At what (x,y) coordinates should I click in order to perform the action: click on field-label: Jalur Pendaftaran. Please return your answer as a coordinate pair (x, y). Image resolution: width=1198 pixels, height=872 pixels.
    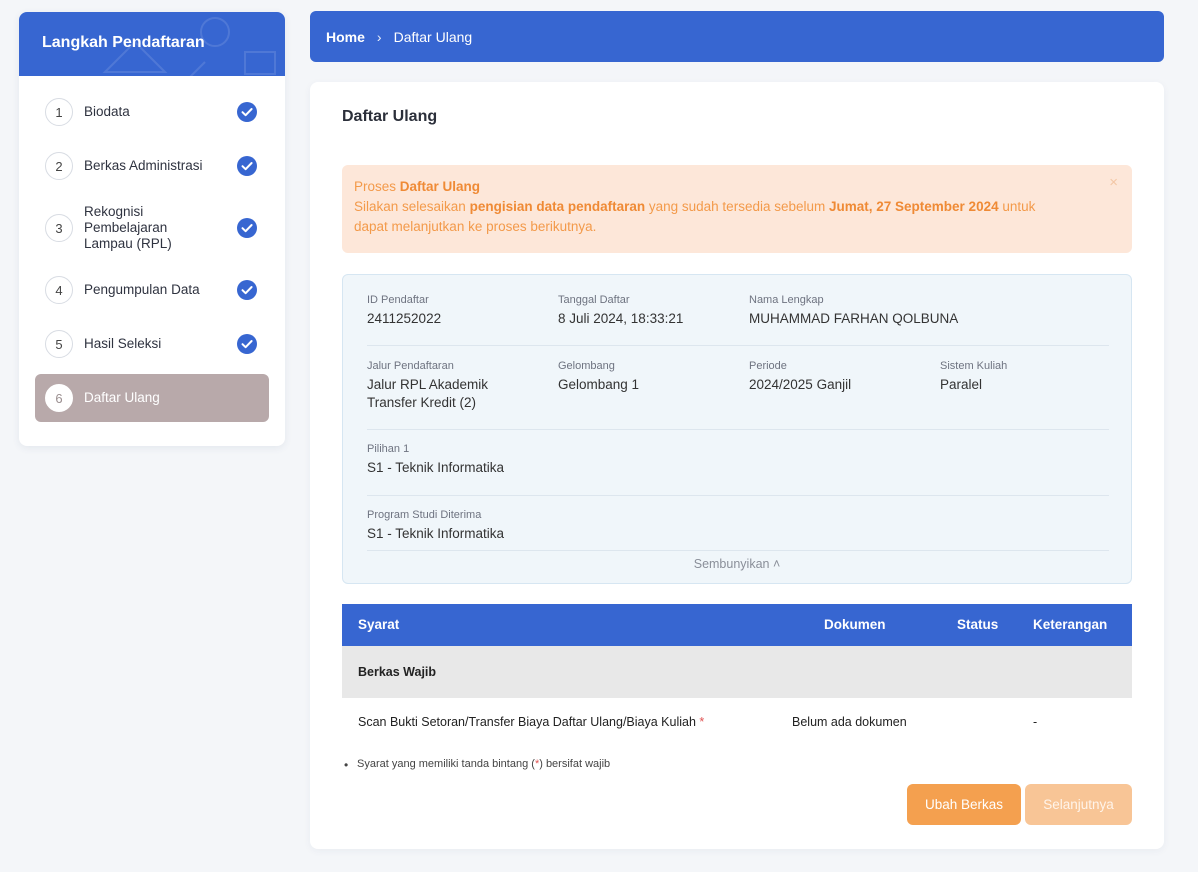
    Looking at the image, I should click on (410, 366).